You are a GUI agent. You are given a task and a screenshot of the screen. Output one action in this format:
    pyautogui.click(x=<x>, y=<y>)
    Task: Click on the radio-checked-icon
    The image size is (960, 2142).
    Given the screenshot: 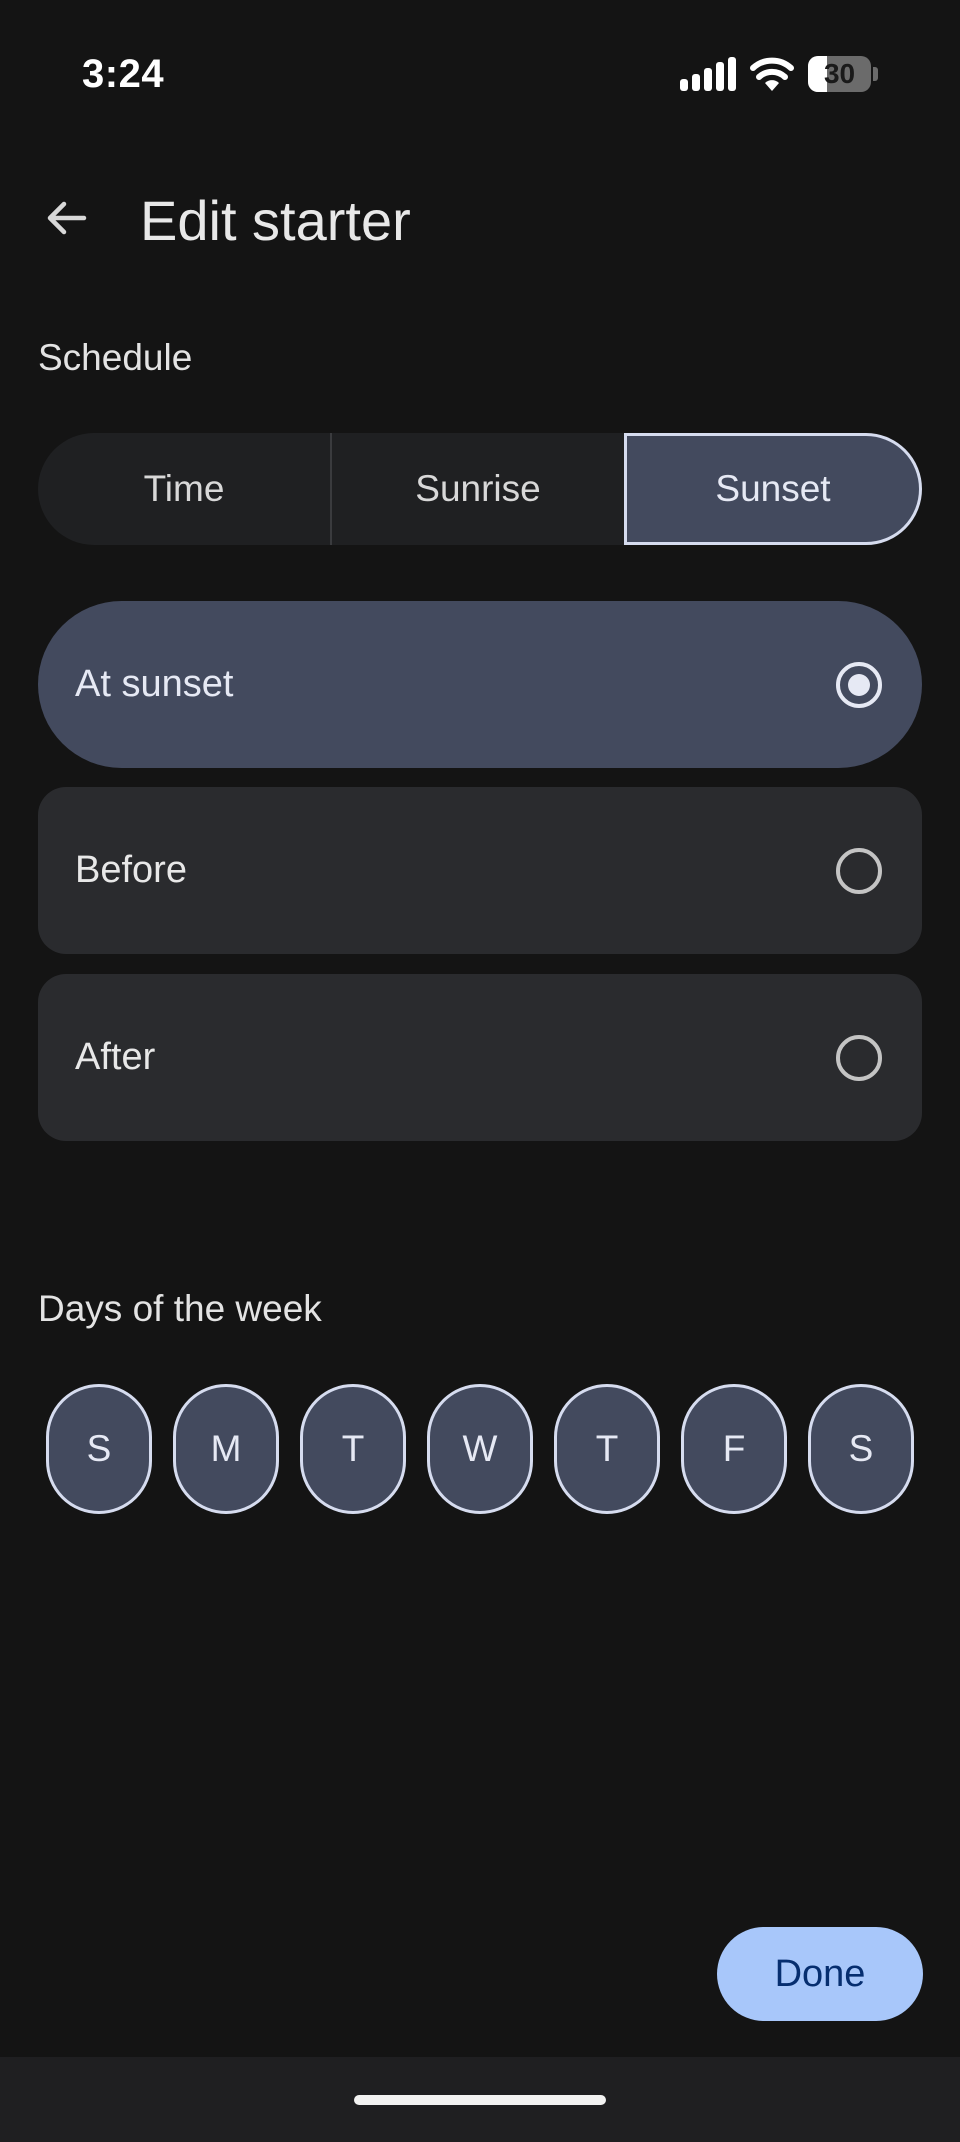 What is the action you would take?
    pyautogui.click(x=859, y=684)
    